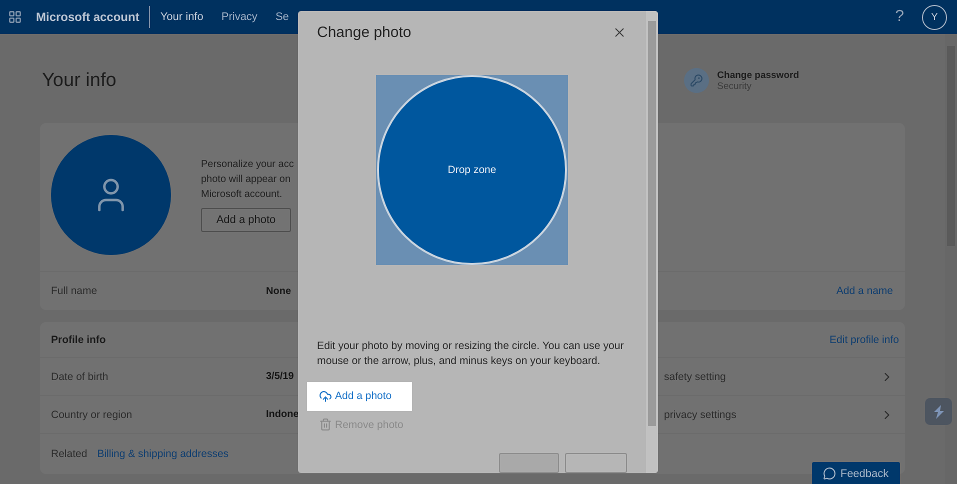 The width and height of the screenshot is (957, 484). Describe the element at coordinates (247, 165) in the screenshot. I see `intro-text: Personalize your acc` at that location.